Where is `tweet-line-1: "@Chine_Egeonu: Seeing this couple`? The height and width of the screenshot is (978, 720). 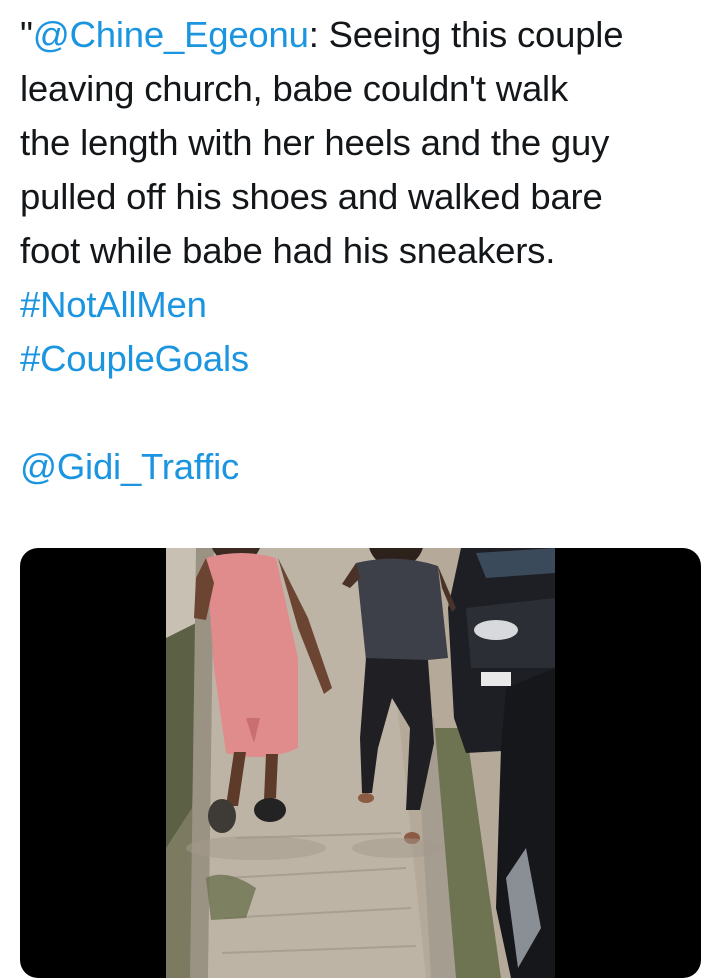
tweet-line-1: "@Chine_Egeonu: Seeing this couple is located at coordinates (365, 35).